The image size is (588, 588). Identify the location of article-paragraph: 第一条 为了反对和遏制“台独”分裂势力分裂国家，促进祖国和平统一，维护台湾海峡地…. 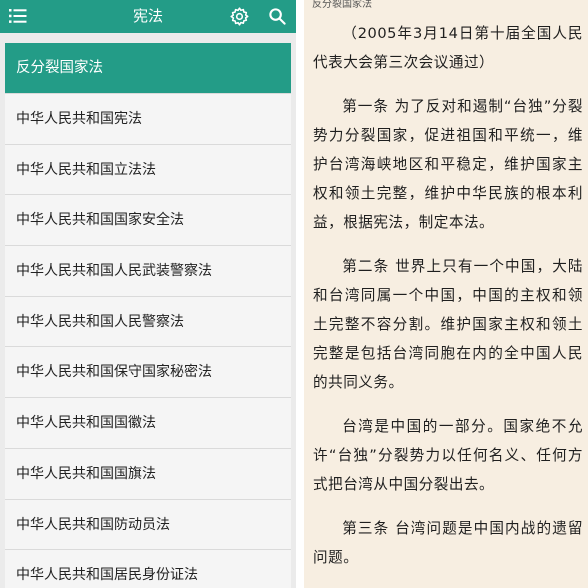
(448, 164).